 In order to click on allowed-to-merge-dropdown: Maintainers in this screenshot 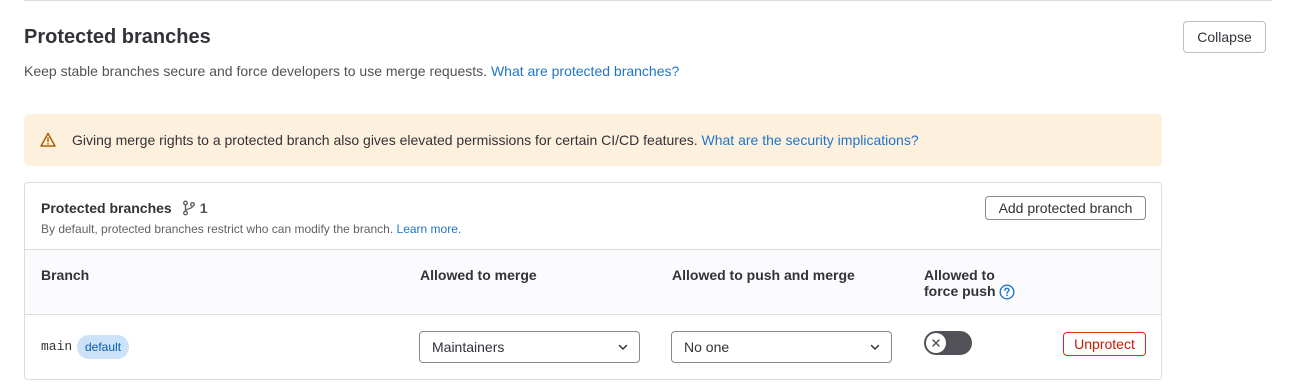, I will do `click(529, 347)`.